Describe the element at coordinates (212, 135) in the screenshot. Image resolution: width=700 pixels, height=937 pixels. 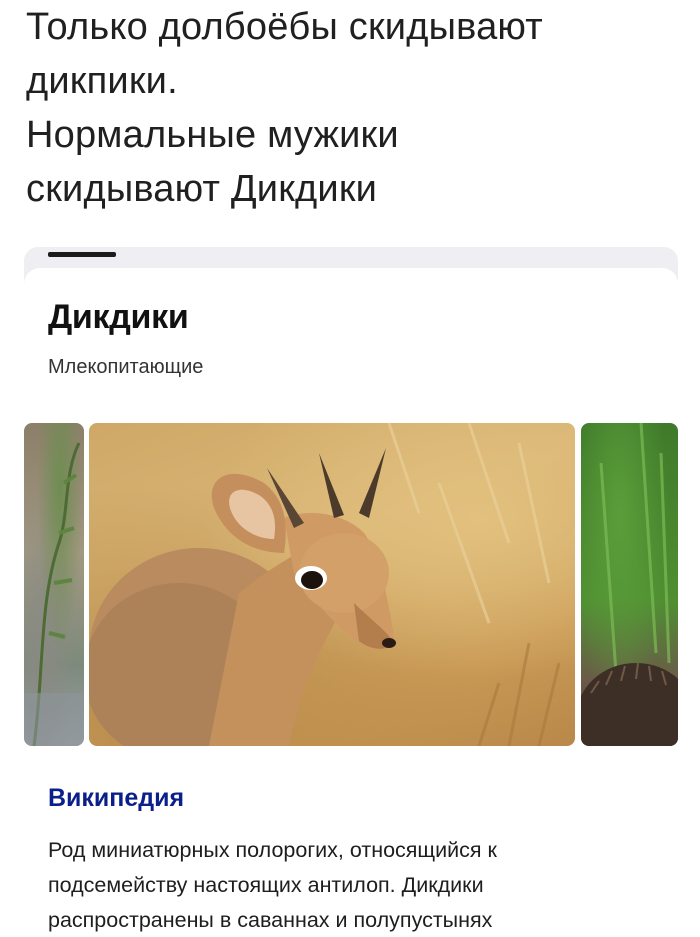
I see `post-text-line: Нормальные мужики` at that location.